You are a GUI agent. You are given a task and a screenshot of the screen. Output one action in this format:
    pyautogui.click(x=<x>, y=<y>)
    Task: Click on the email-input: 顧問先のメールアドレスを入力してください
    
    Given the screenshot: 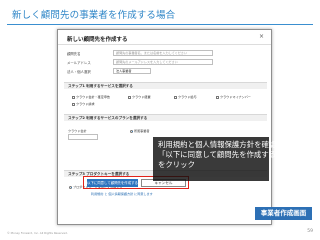 What is the action you would take?
    pyautogui.click(x=163, y=62)
    